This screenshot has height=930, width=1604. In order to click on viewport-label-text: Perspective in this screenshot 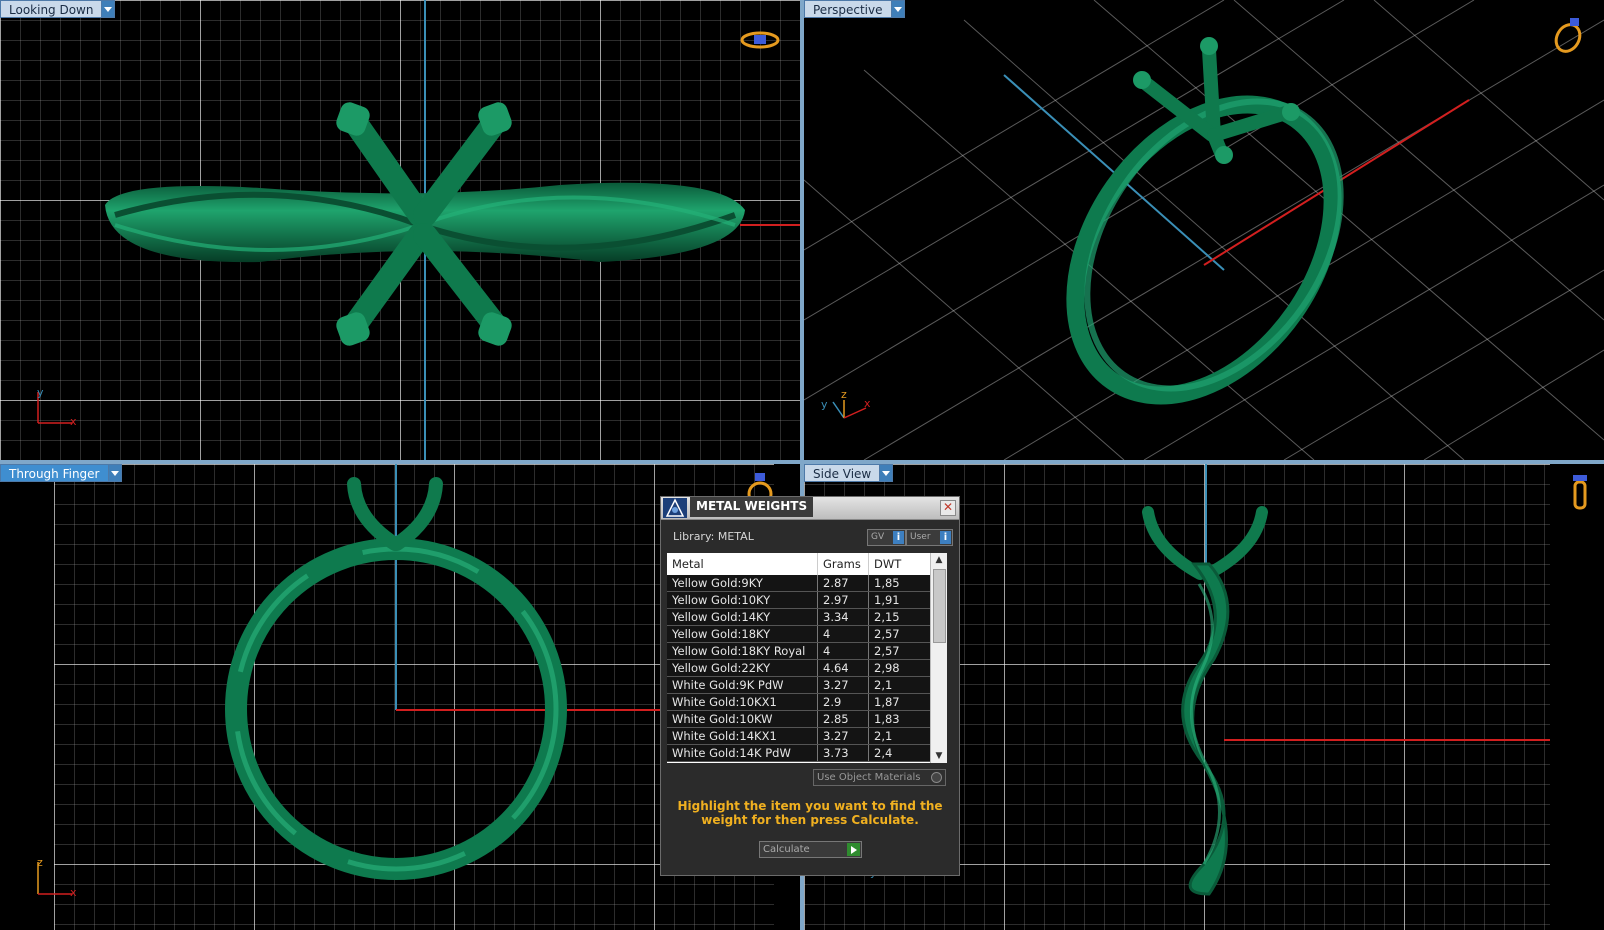, I will do `click(847, 9)`.